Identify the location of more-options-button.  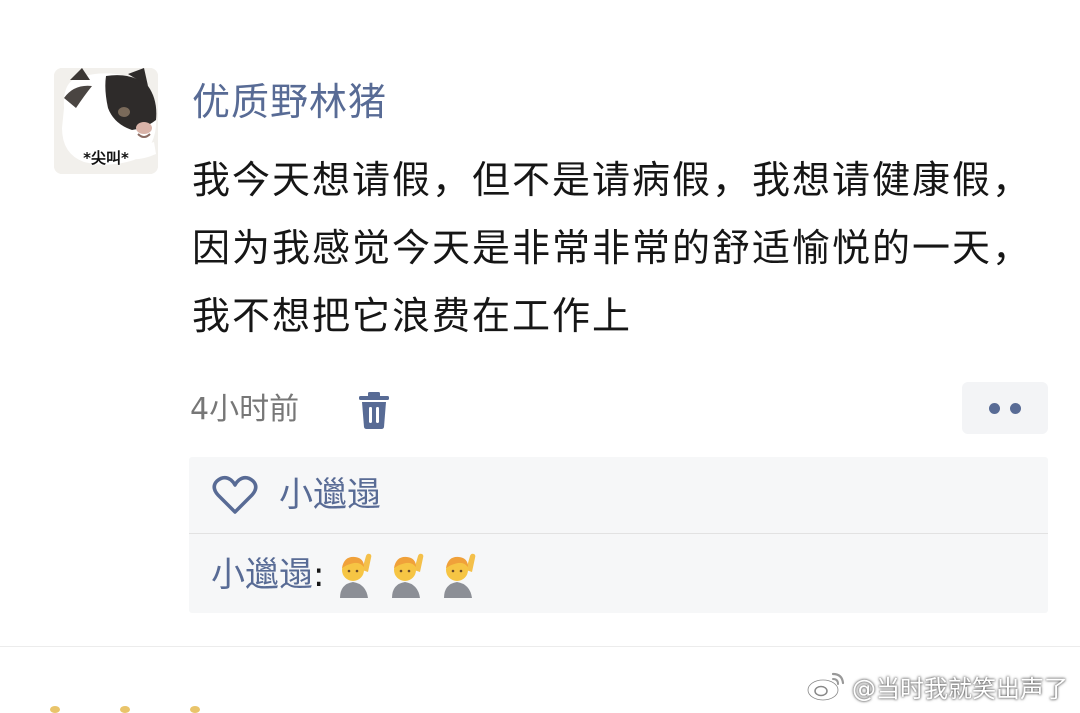
(1005, 408).